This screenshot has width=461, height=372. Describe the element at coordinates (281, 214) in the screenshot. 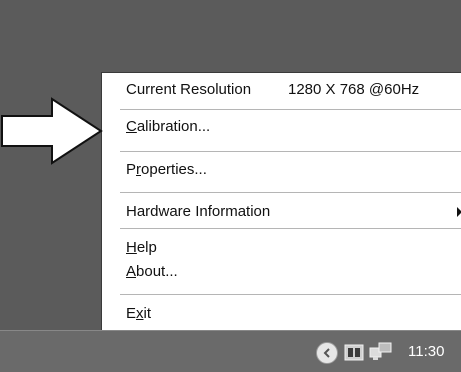

I see `menu-item-hardware-information: Hardware Information` at that location.